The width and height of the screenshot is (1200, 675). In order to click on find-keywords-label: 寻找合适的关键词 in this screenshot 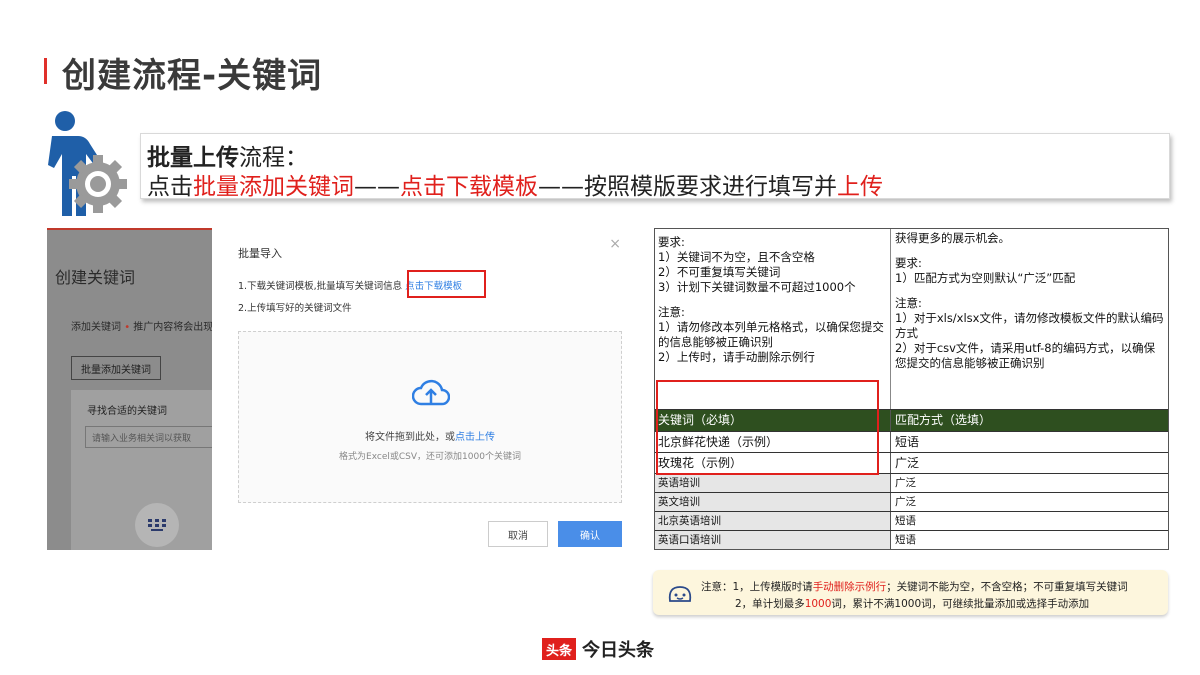, I will do `click(127, 411)`.